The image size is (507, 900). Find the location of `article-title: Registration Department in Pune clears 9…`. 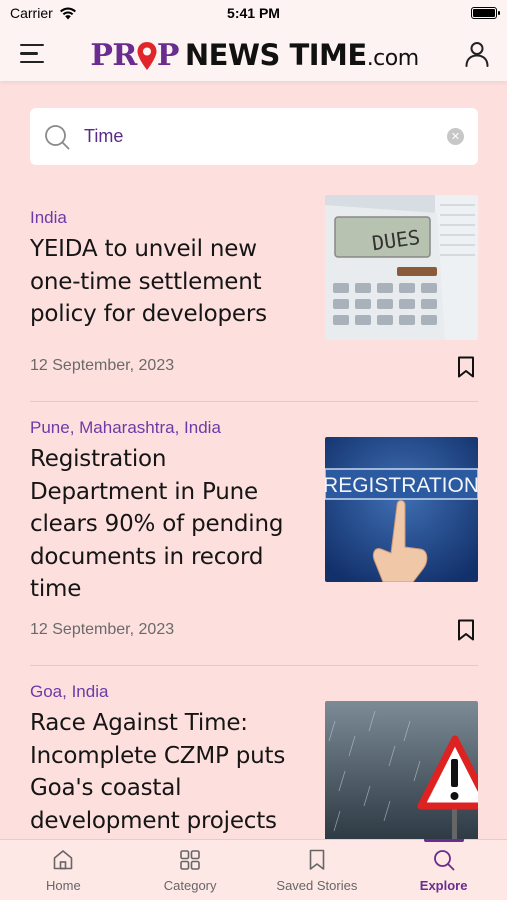

article-title: Registration Department in Pune clears 9… is located at coordinates (170, 524).